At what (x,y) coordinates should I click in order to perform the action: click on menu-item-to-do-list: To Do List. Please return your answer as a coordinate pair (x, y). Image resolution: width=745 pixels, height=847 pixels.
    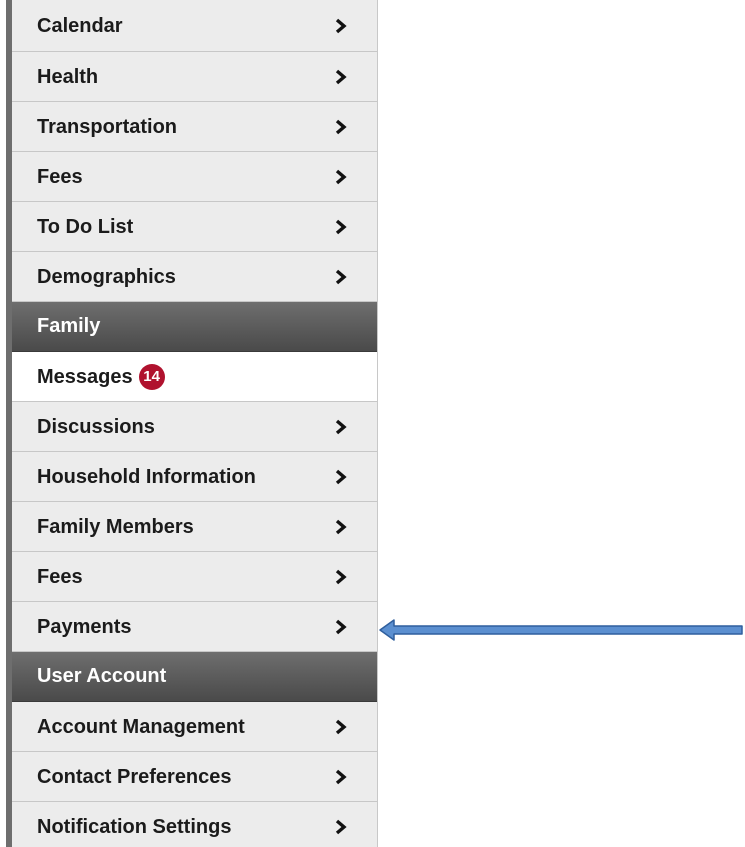
    Looking at the image, I should click on (194, 227).